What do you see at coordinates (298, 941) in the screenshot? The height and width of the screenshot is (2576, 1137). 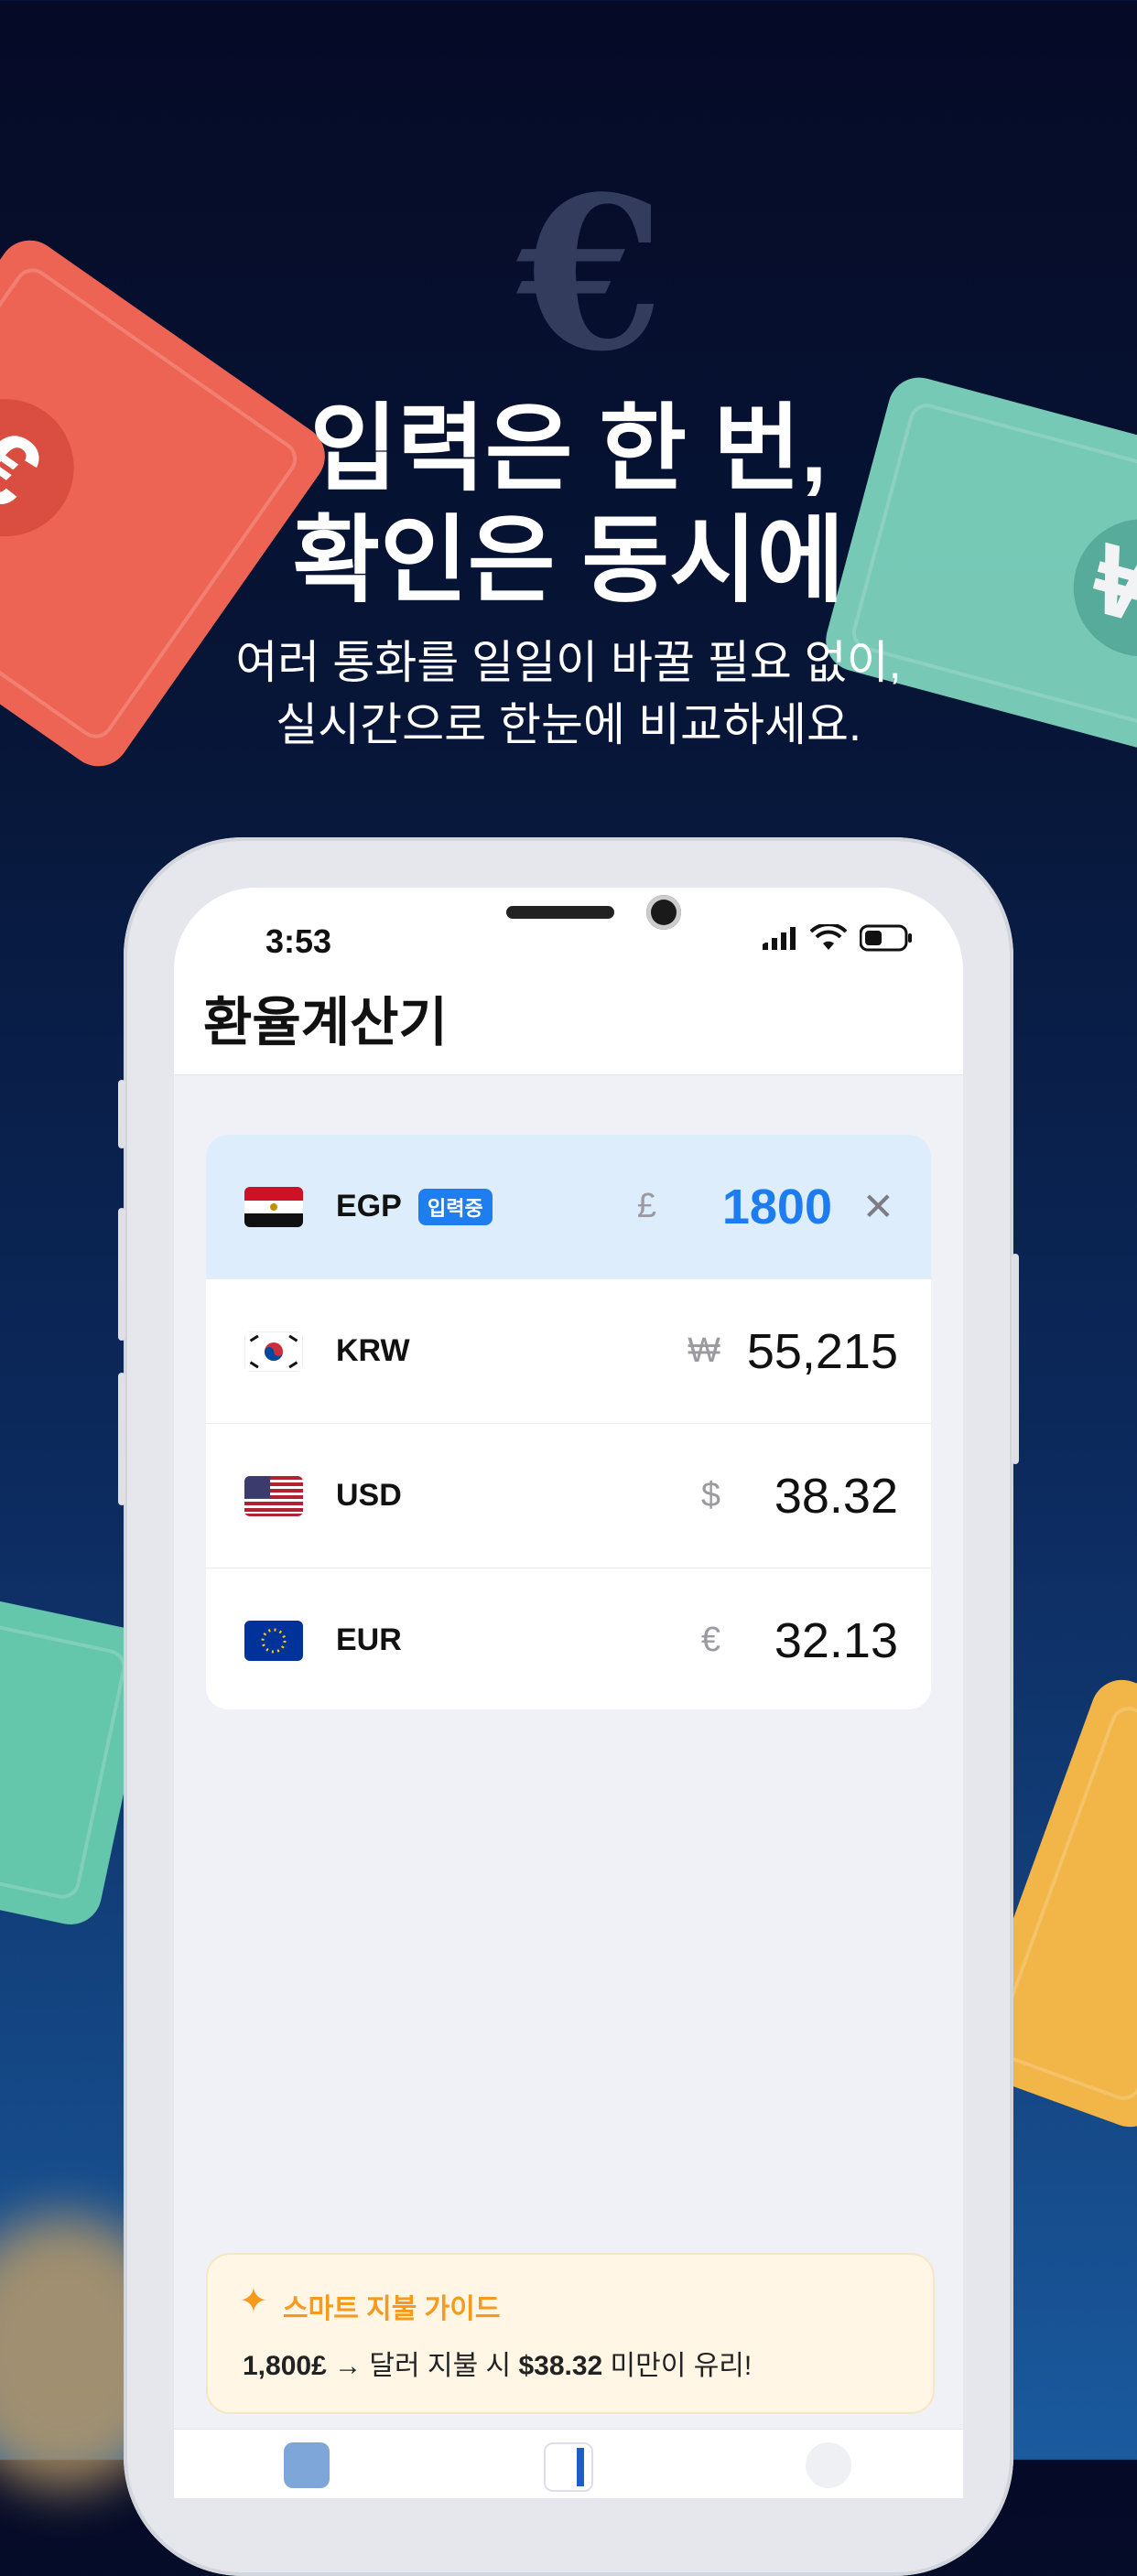 I see `status-time: 3:53` at bounding box center [298, 941].